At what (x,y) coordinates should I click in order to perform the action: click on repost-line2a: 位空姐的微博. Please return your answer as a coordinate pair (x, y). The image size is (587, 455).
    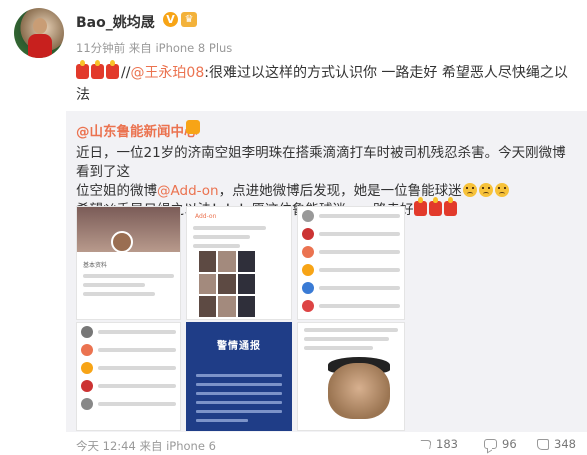
    Looking at the image, I should click on (116, 191).